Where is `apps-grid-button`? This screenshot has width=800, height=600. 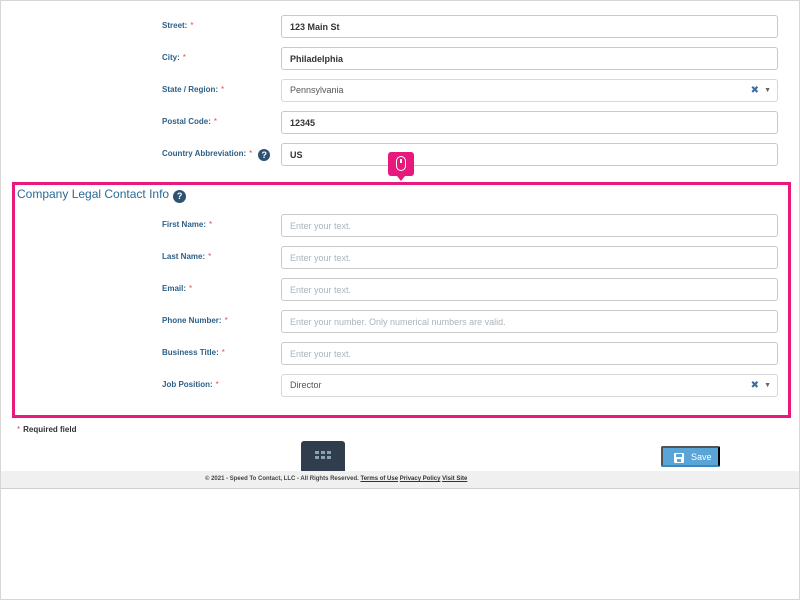
apps-grid-button is located at coordinates (323, 456).